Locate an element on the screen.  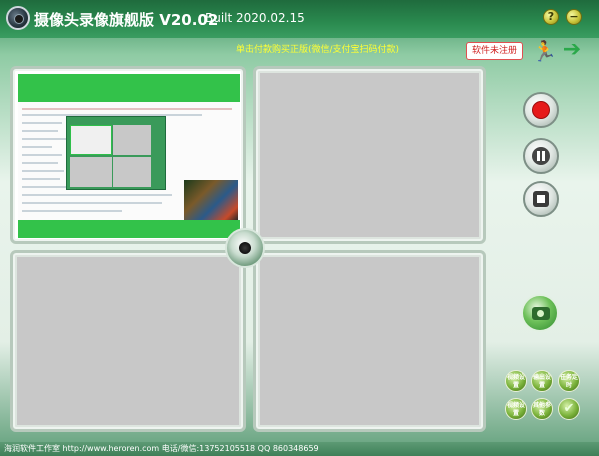
mini-app-window is located at coordinates (116, 153).